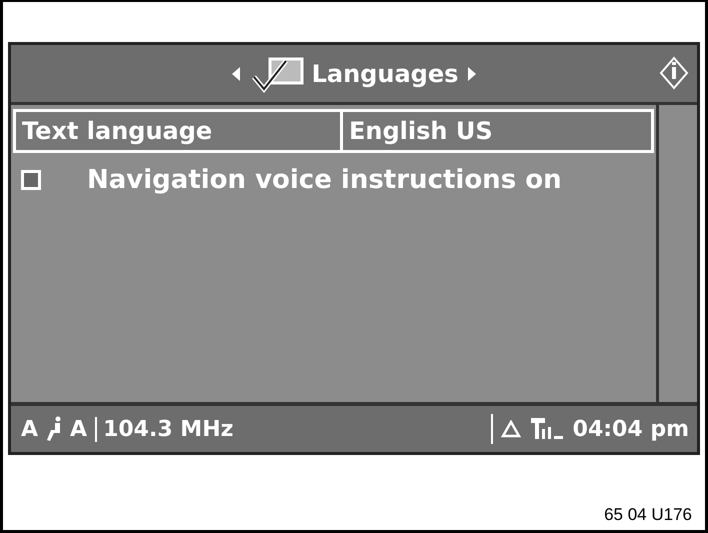 Image resolution: width=708 pixels, height=533 pixels. Describe the element at coordinates (164, 429) in the screenshot. I see `radio-frequency: 104.3 MHz` at that location.